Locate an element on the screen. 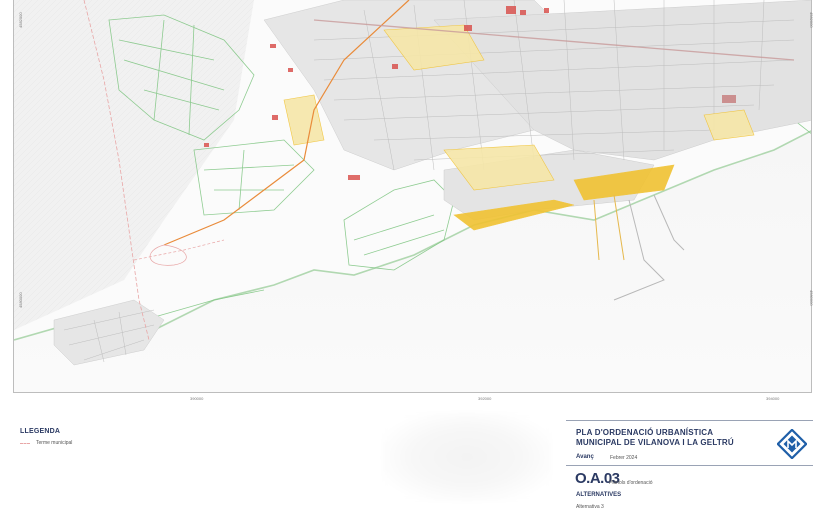  coord-right-1: 4582000 is located at coordinates (811, 20).